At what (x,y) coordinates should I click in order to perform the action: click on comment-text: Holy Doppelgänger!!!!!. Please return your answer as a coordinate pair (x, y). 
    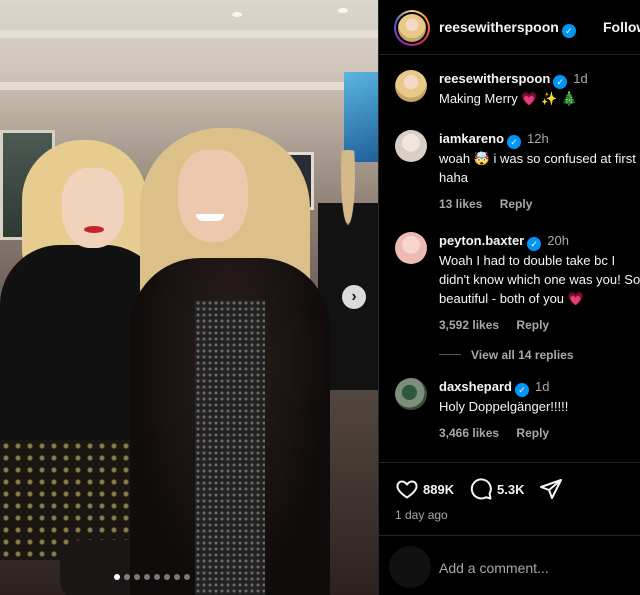
    Looking at the image, I should click on (504, 406).